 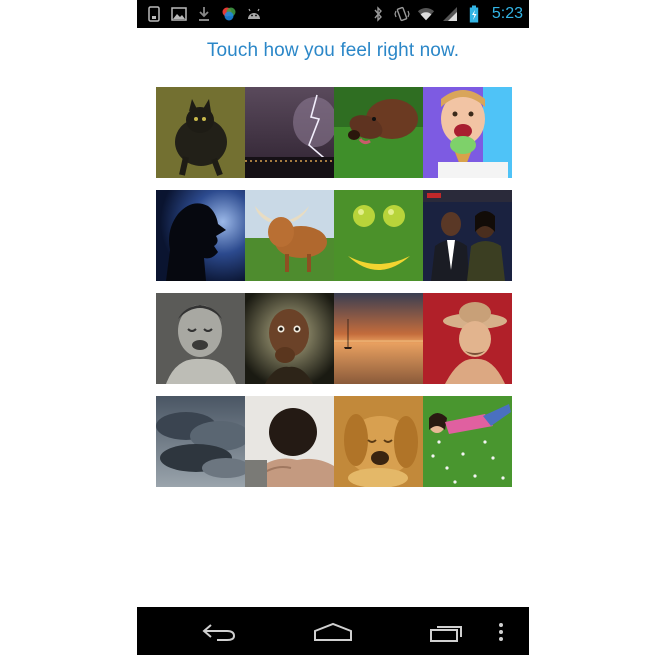 What do you see at coordinates (378, 14) in the screenshot?
I see `bluetooth-icon` at bounding box center [378, 14].